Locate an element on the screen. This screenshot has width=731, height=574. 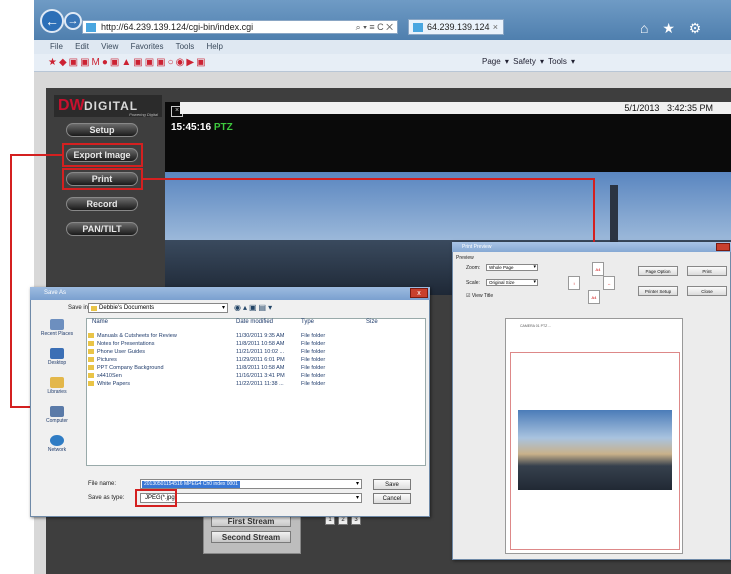
place-desktop: Desktop is located at coordinates (57, 362).